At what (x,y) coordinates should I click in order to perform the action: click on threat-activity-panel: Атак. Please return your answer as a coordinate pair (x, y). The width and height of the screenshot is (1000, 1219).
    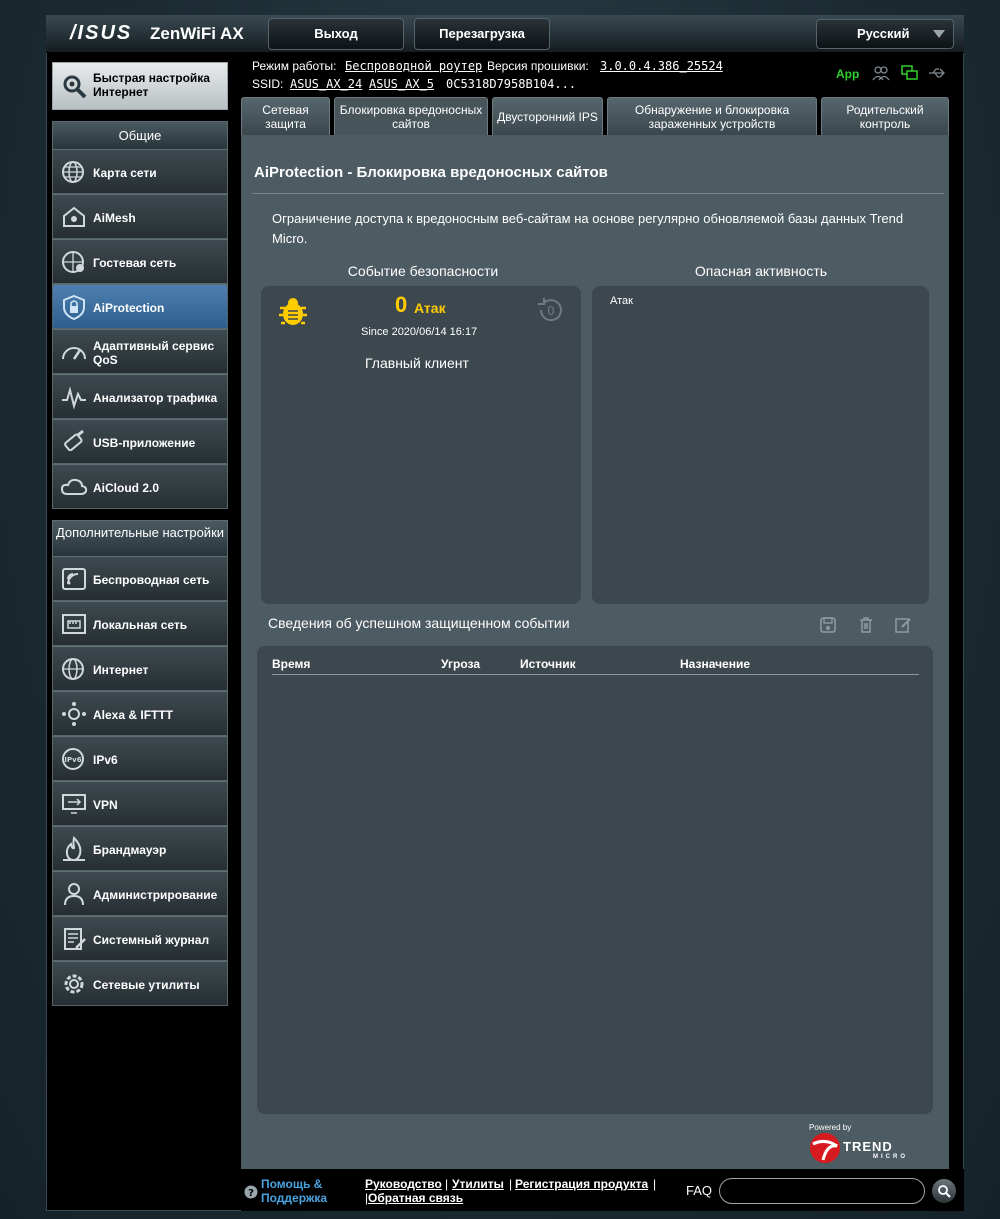
    Looking at the image, I should click on (760, 445).